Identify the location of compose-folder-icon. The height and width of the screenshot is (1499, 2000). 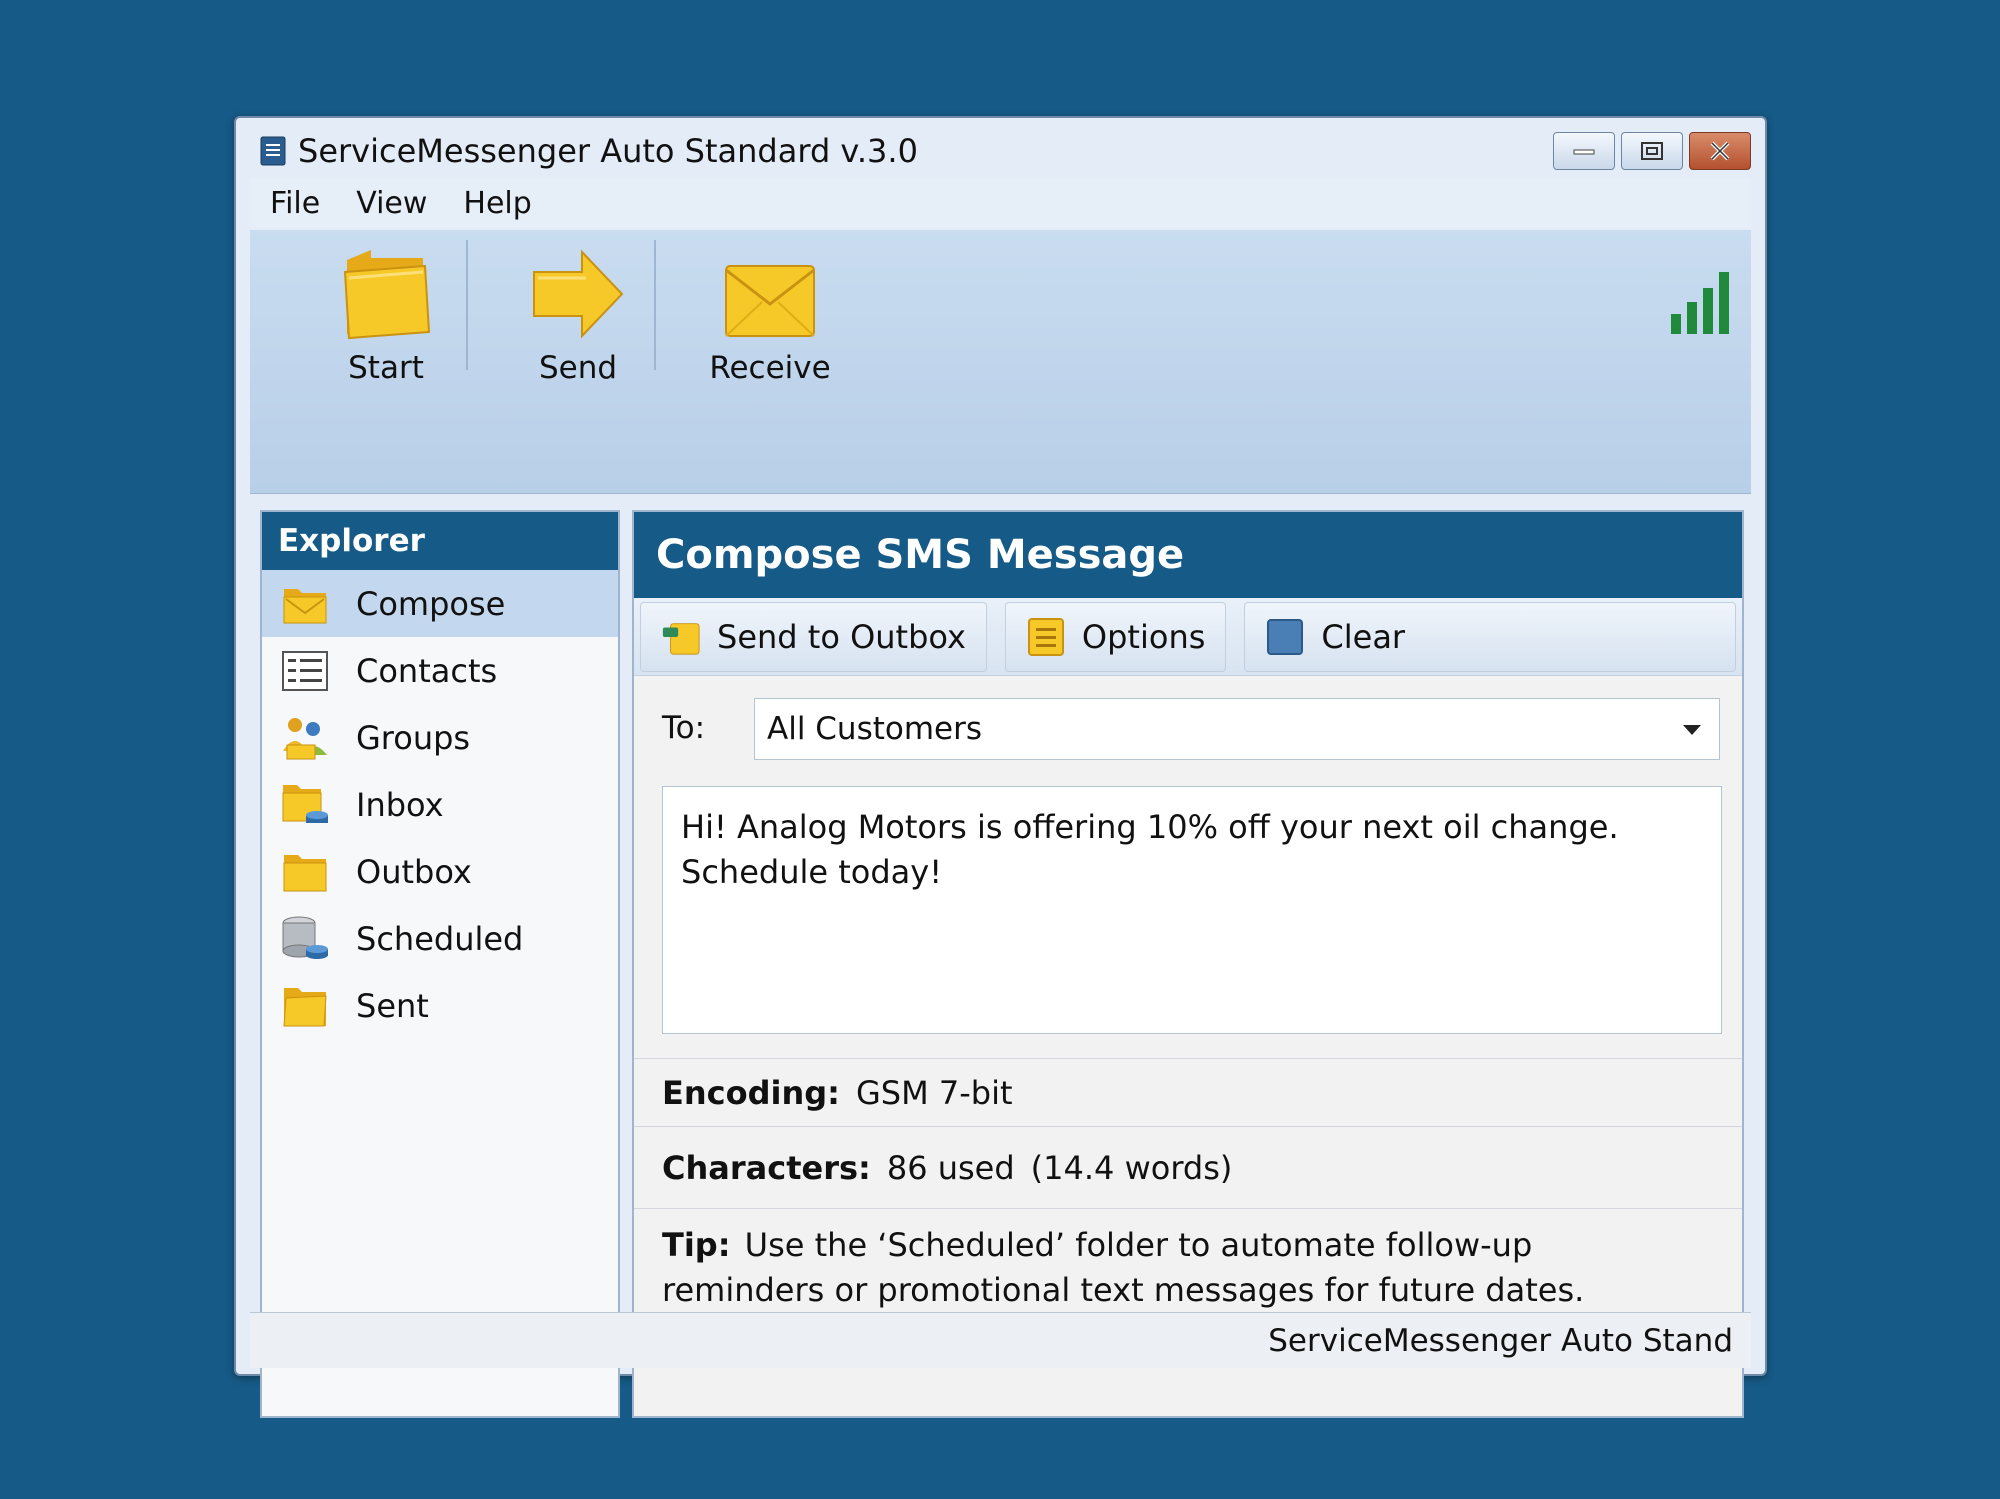
(305, 604).